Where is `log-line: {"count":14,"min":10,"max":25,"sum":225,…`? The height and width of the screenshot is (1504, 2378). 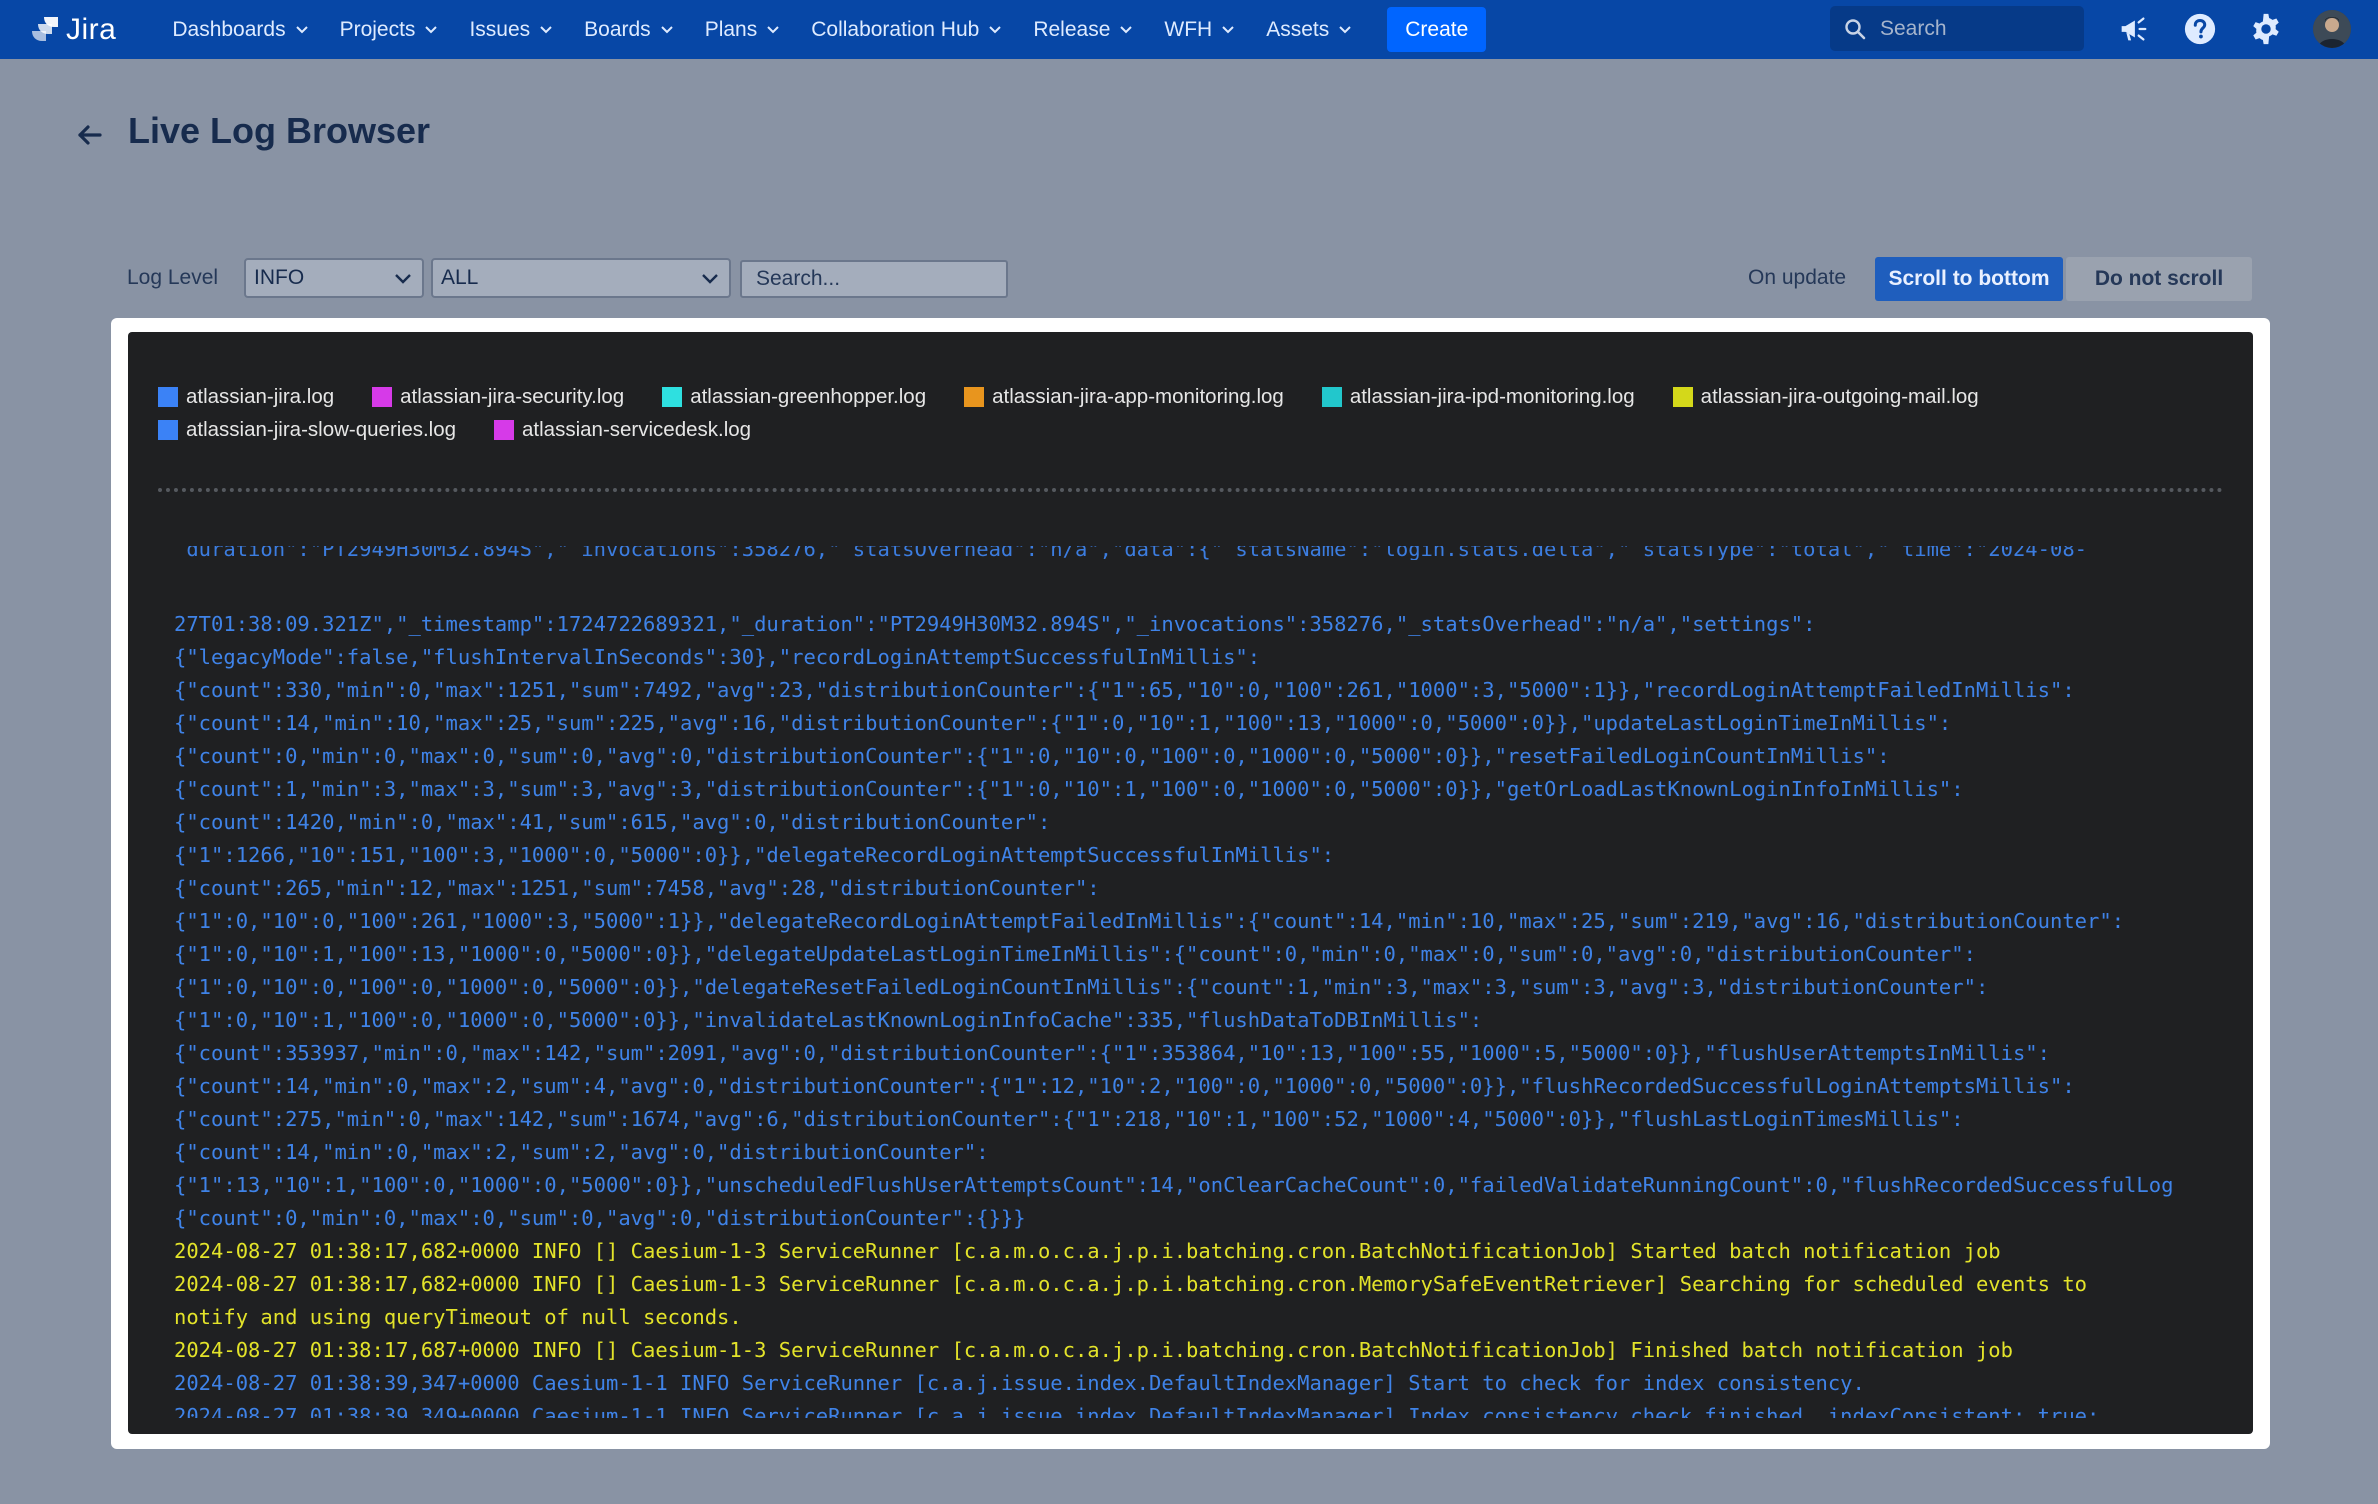 log-line: {"count":14,"min":10,"max":25,"sum":225,… is located at coordinates (1063, 723).